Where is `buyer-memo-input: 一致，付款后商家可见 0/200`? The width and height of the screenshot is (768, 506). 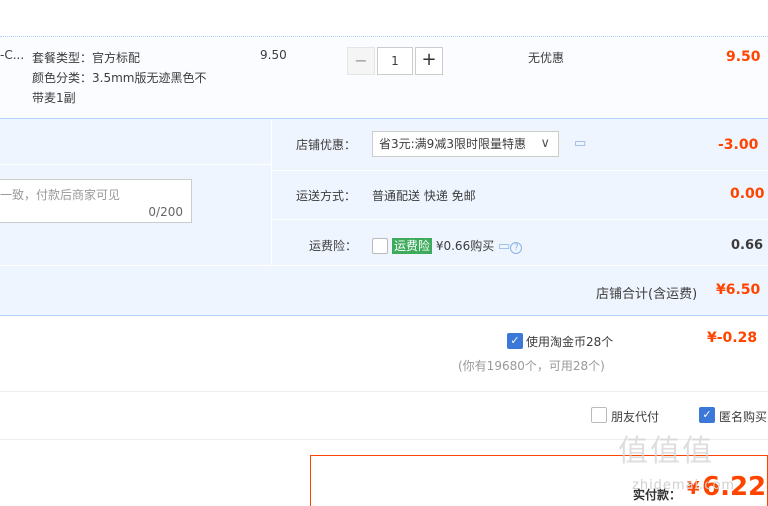 buyer-memo-input: 一致，付款后商家可见 0/200 is located at coordinates (96, 201).